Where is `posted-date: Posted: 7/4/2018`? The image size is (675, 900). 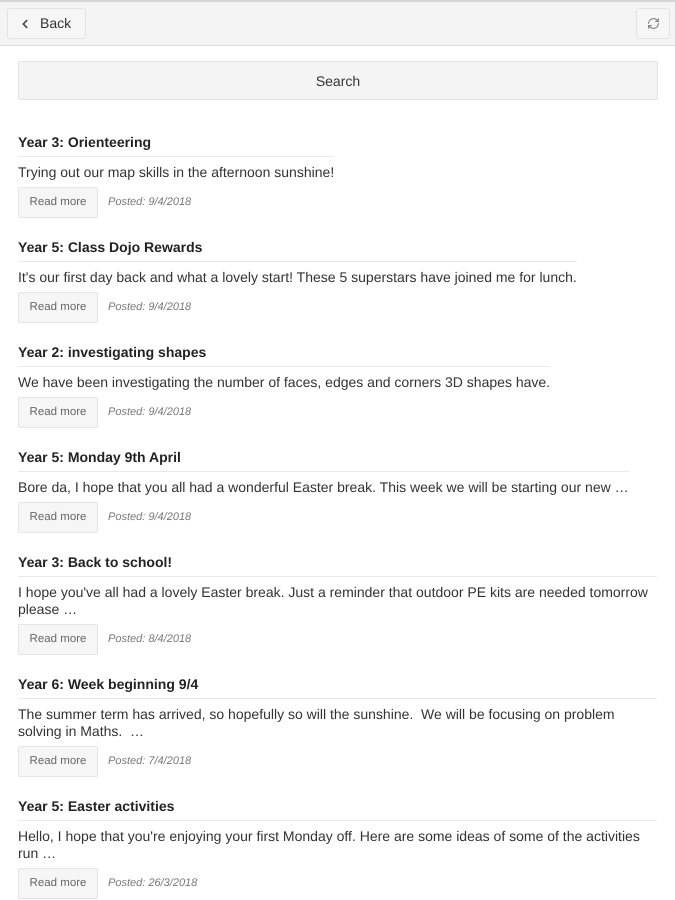 posted-date: Posted: 7/4/2018 is located at coordinates (150, 762).